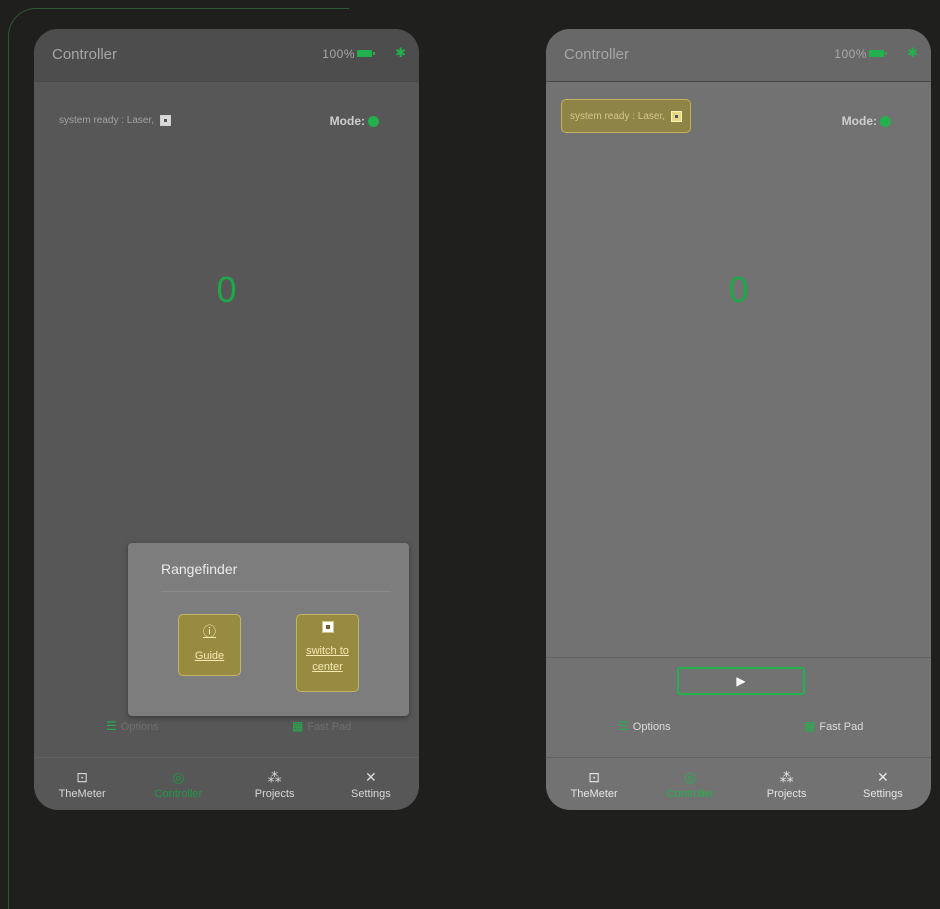 The height and width of the screenshot is (909, 940). Describe the element at coordinates (276, 591) in the screenshot. I see `dialog-divider` at that location.